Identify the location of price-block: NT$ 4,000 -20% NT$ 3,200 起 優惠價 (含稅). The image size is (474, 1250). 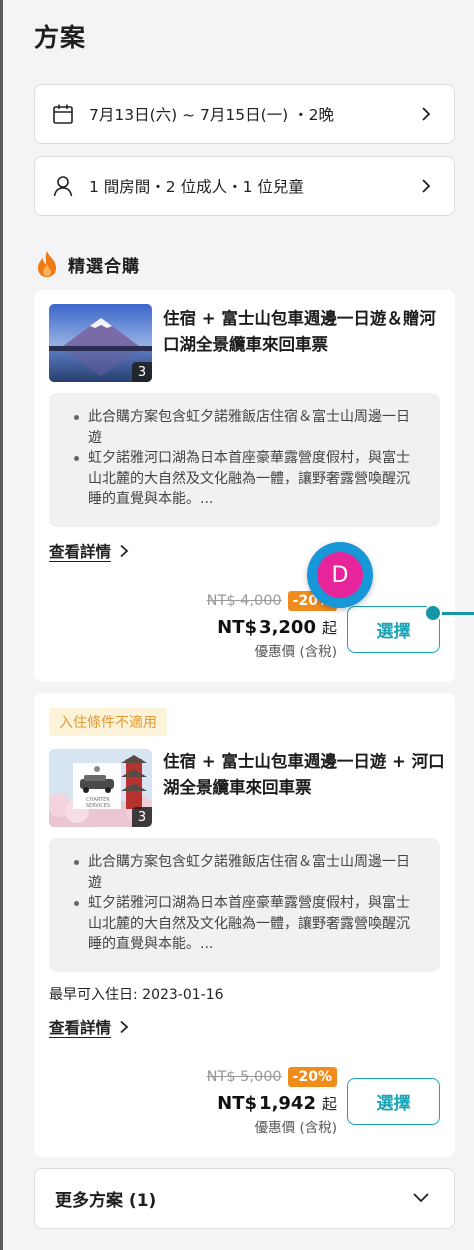
(272, 625).